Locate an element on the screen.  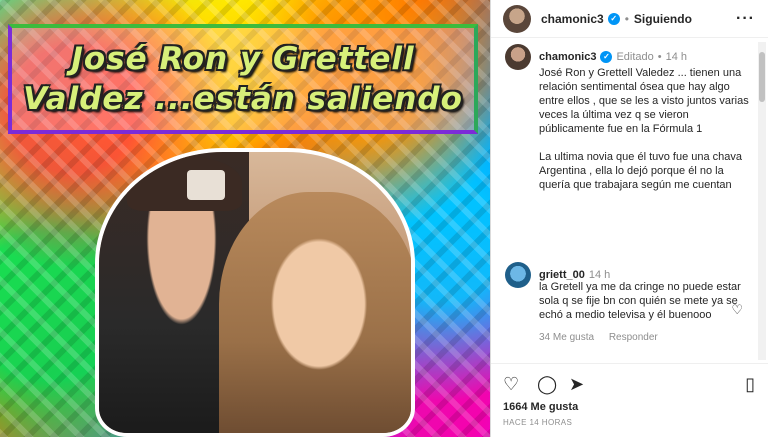
edited-label: Editado is located at coordinates (635, 57).